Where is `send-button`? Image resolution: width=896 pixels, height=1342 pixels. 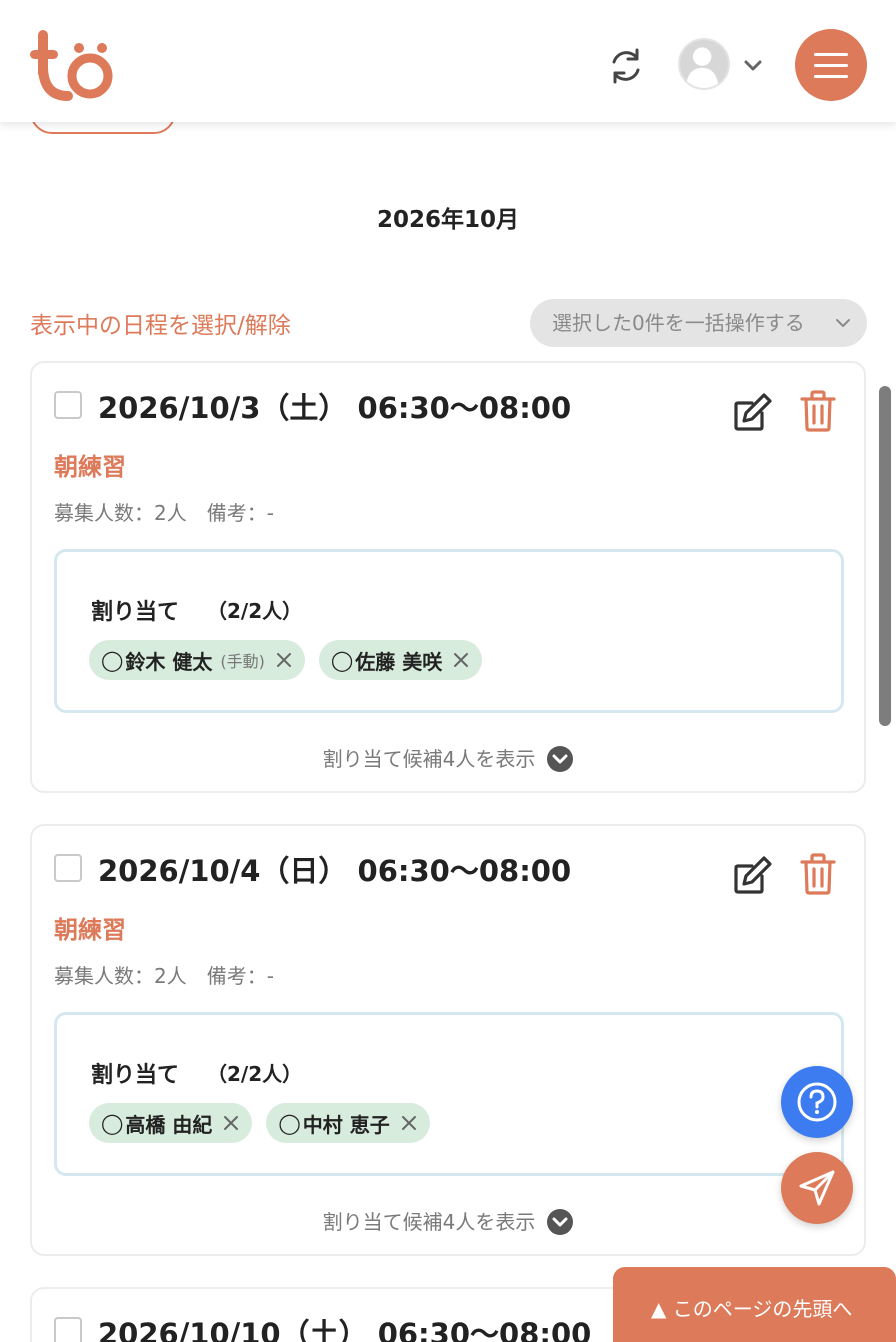
send-button is located at coordinates (817, 1188).